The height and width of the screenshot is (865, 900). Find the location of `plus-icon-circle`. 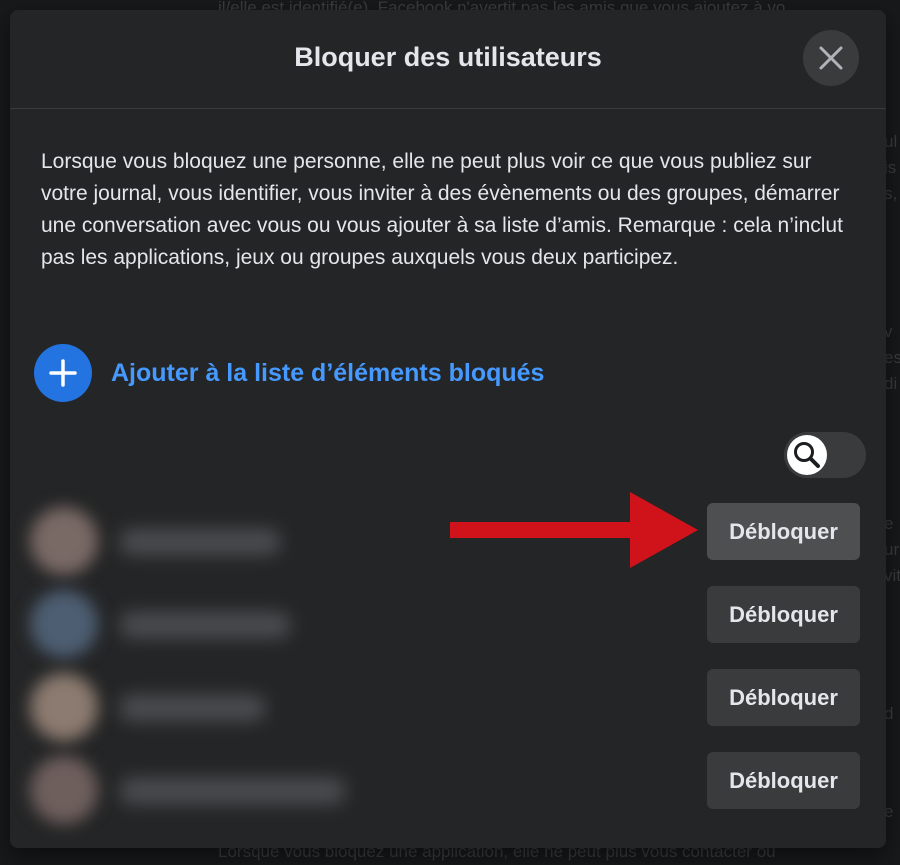

plus-icon-circle is located at coordinates (63, 373).